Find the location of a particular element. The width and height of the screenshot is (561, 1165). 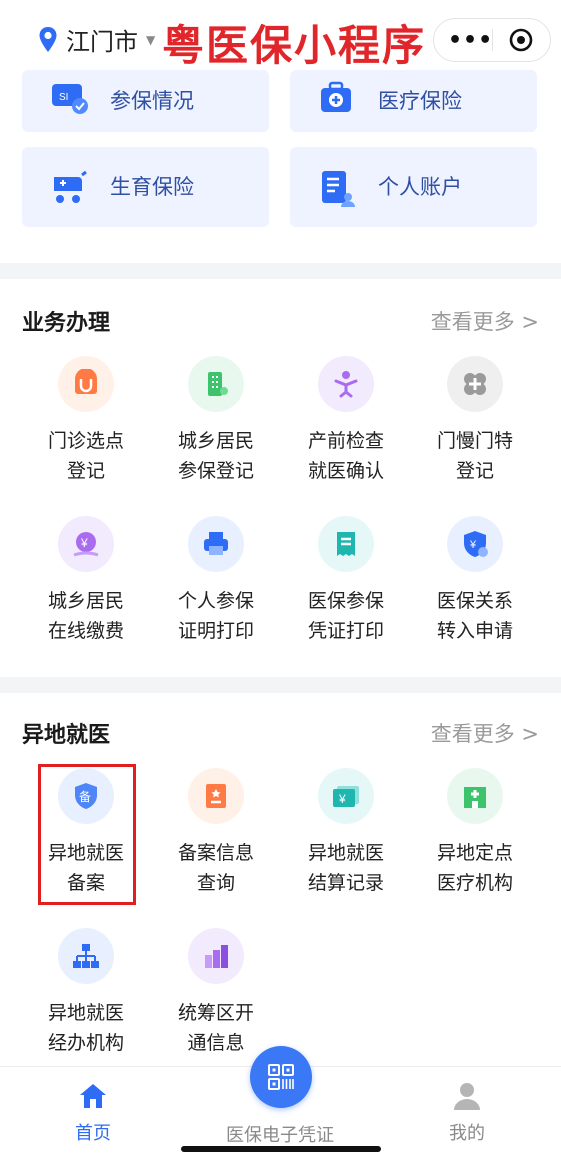

item-label-line2: 凭证打印 is located at coordinates (345, 631).